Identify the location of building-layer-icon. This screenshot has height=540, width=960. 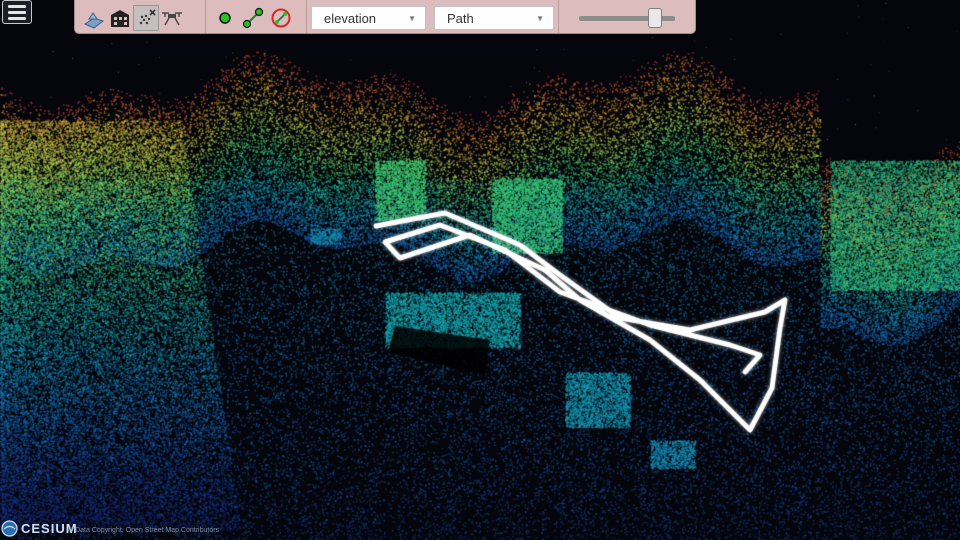
(120, 18).